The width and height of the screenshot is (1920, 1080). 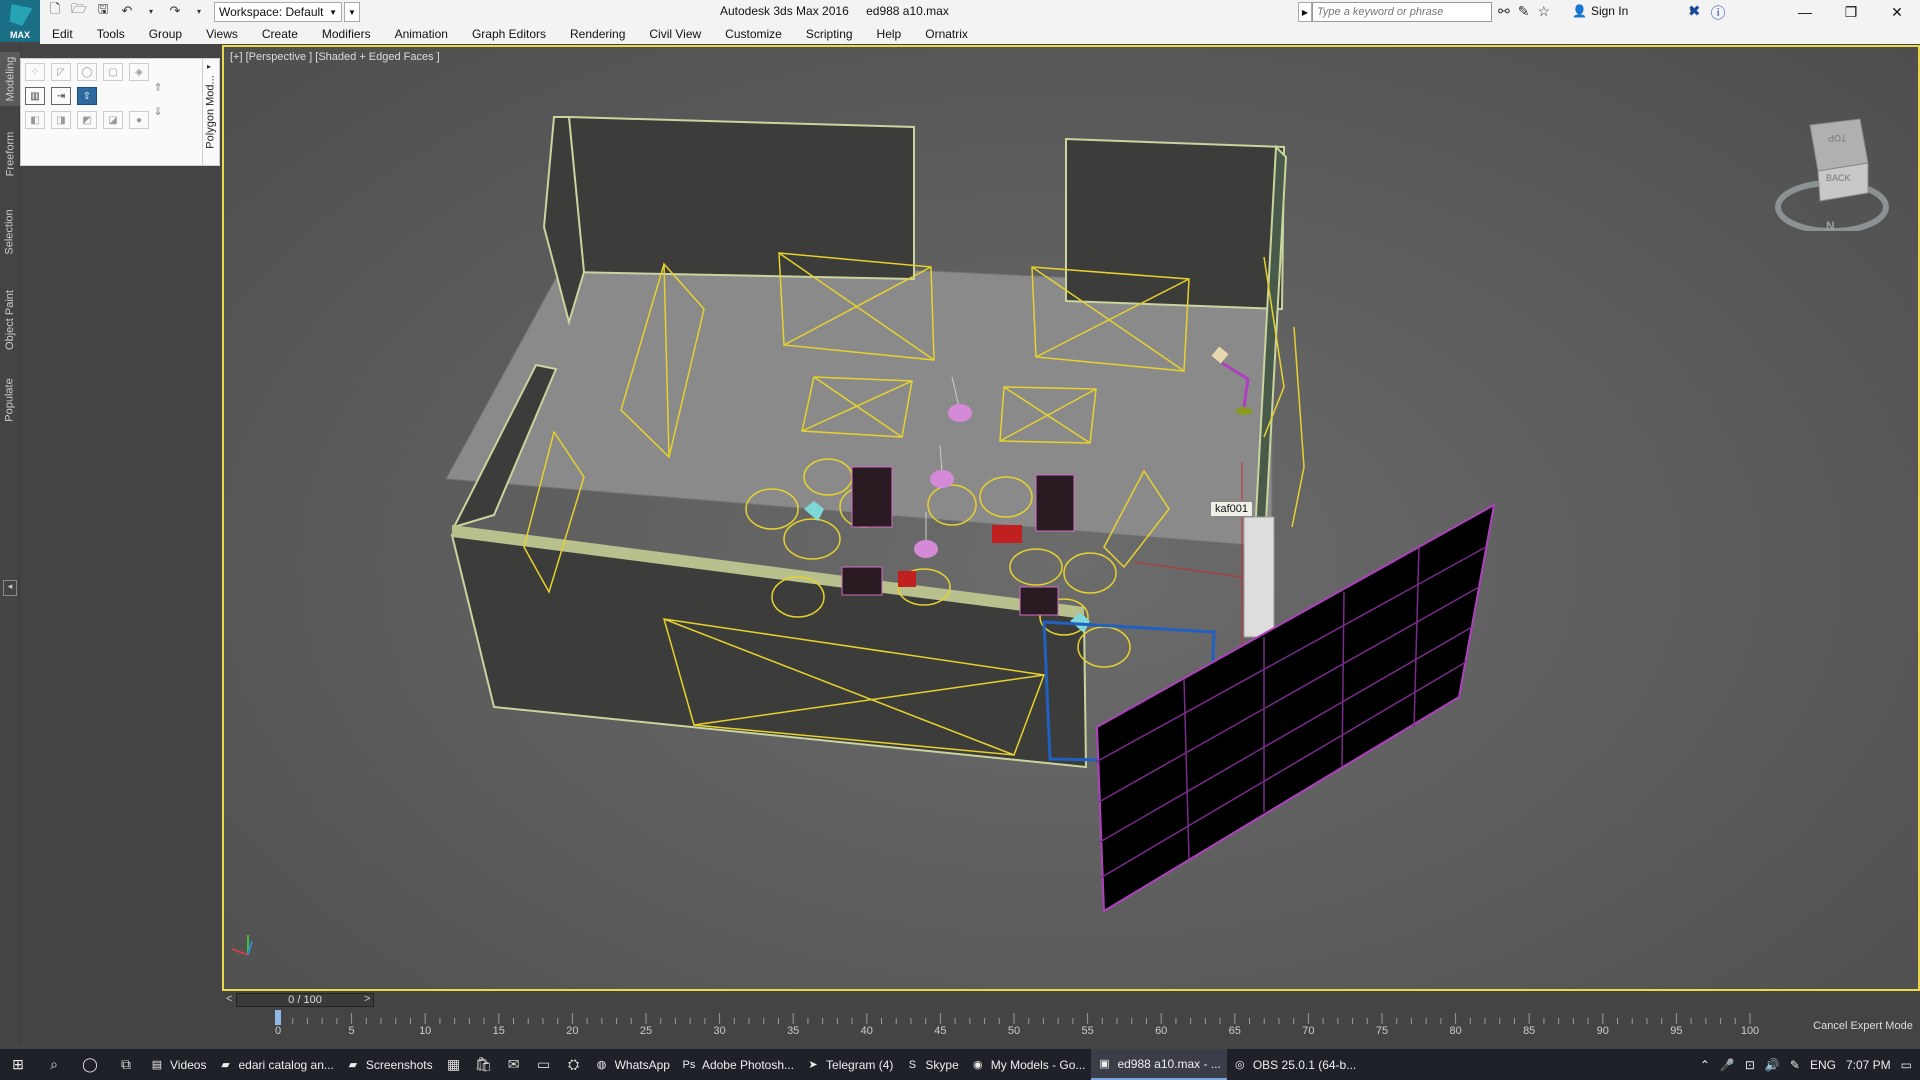 I want to click on workspace-options-icon: ▼, so click(x=352, y=12).